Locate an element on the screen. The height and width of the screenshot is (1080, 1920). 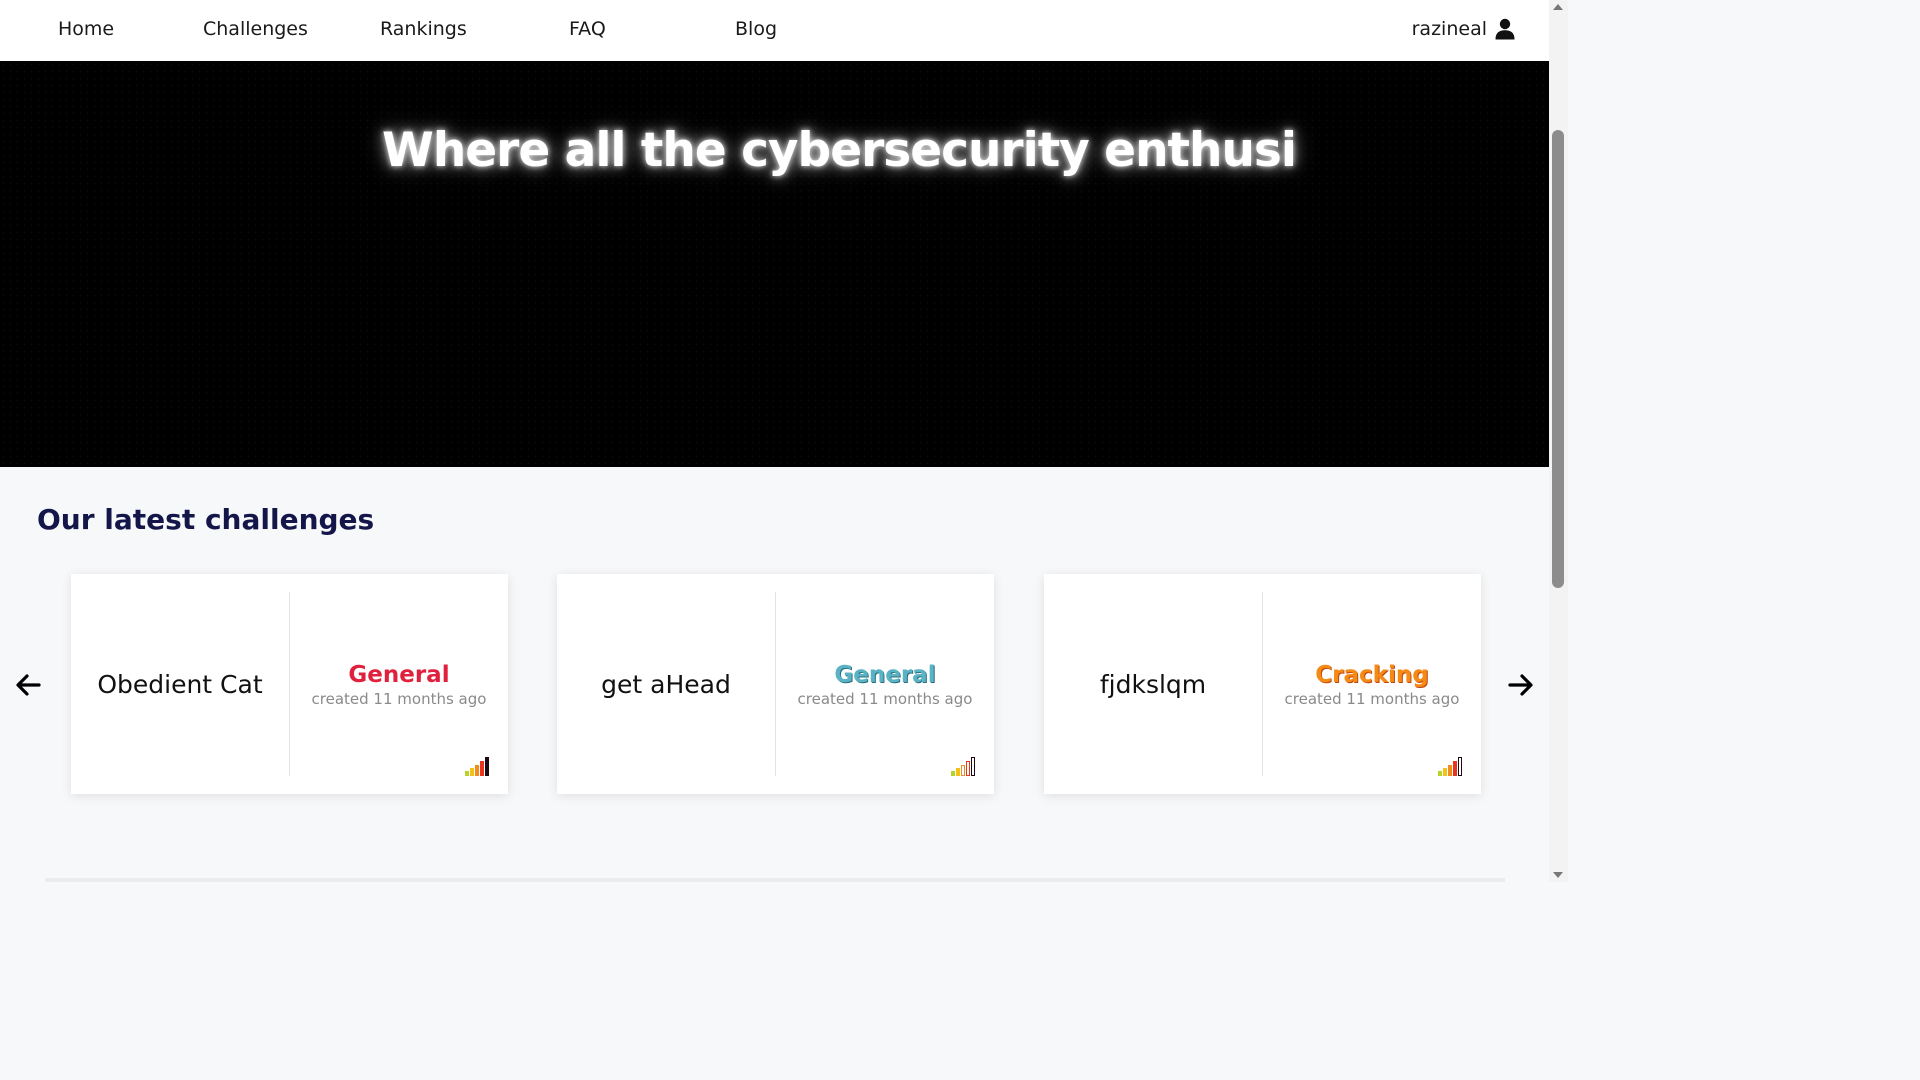
nav-rankings: Rankings is located at coordinates (423, 29).